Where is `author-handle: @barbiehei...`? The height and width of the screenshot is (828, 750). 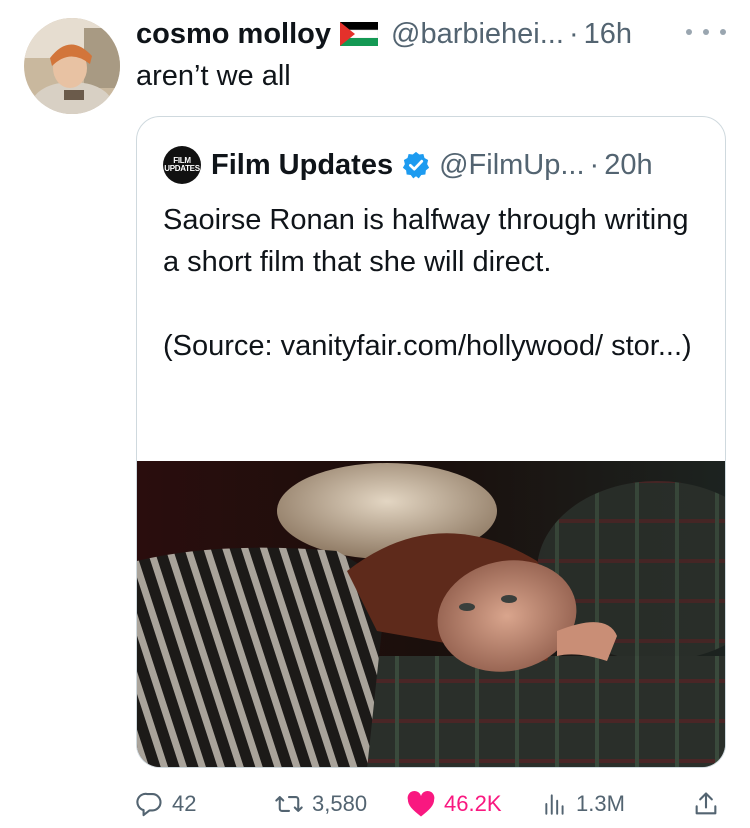
author-handle: @barbiehei... is located at coordinates (477, 34).